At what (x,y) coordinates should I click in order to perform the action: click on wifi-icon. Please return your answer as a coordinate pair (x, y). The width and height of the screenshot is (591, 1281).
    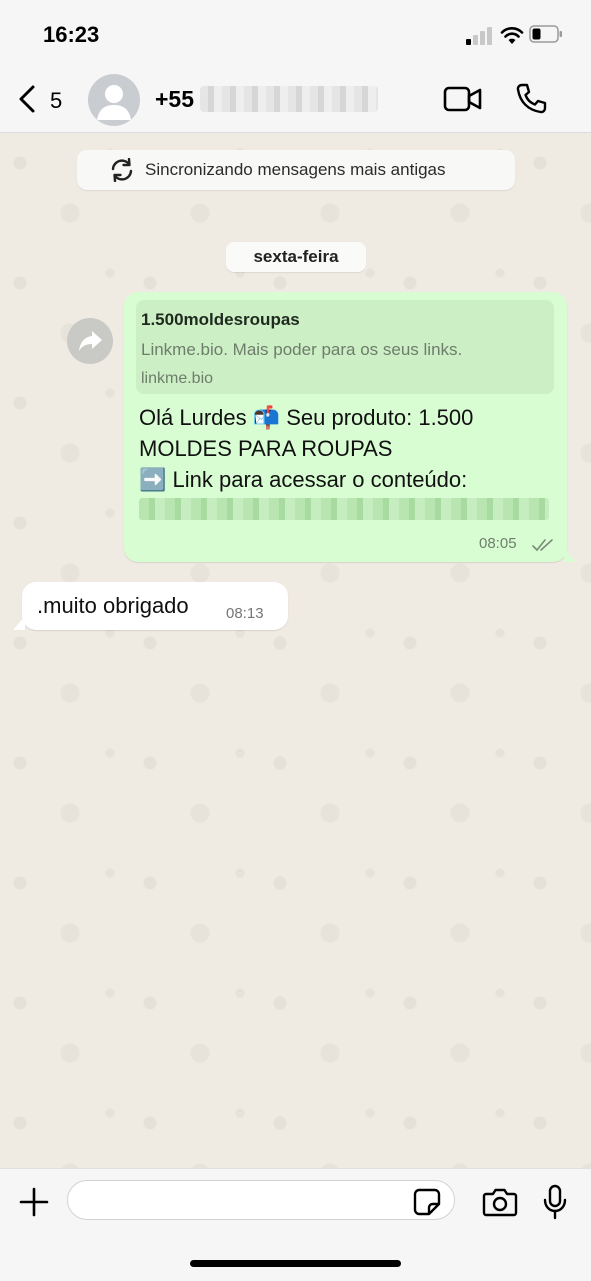
    Looking at the image, I should click on (512, 35).